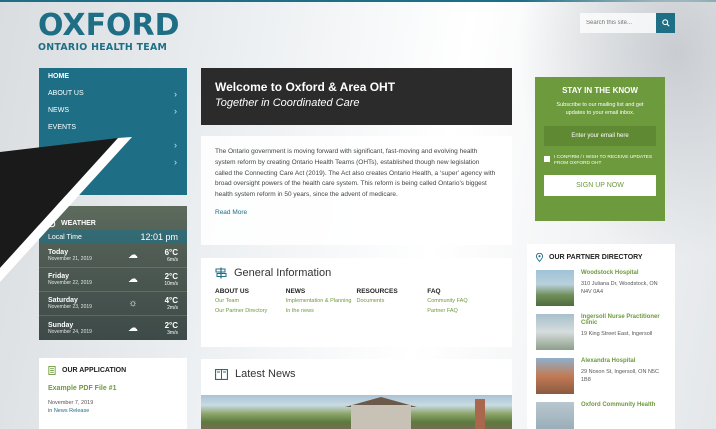  What do you see at coordinates (65, 237) in the screenshot?
I see `local-time-label: Local Time` at bounding box center [65, 237].